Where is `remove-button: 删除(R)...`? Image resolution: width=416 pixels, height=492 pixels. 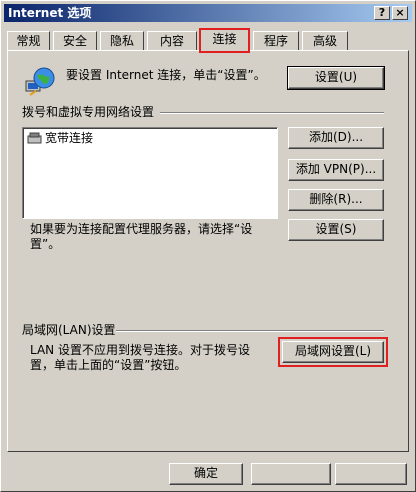 remove-button: 删除(R)... is located at coordinates (336, 200).